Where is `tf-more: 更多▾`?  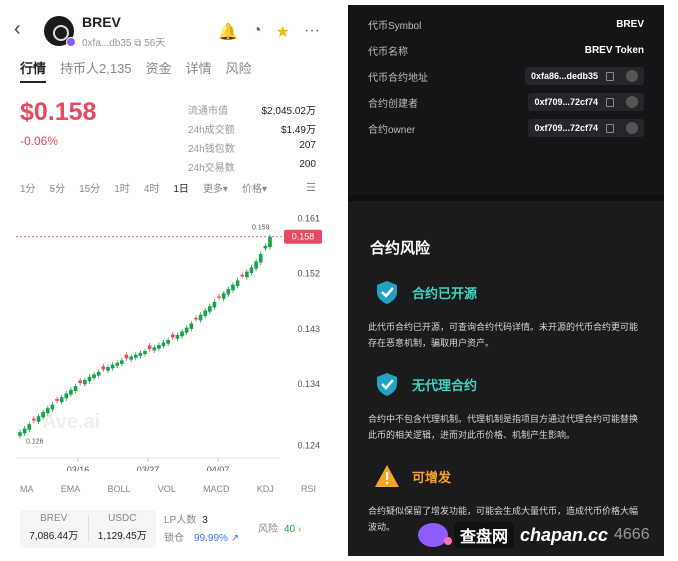
tf-more: 更多▾ is located at coordinates (215, 187).